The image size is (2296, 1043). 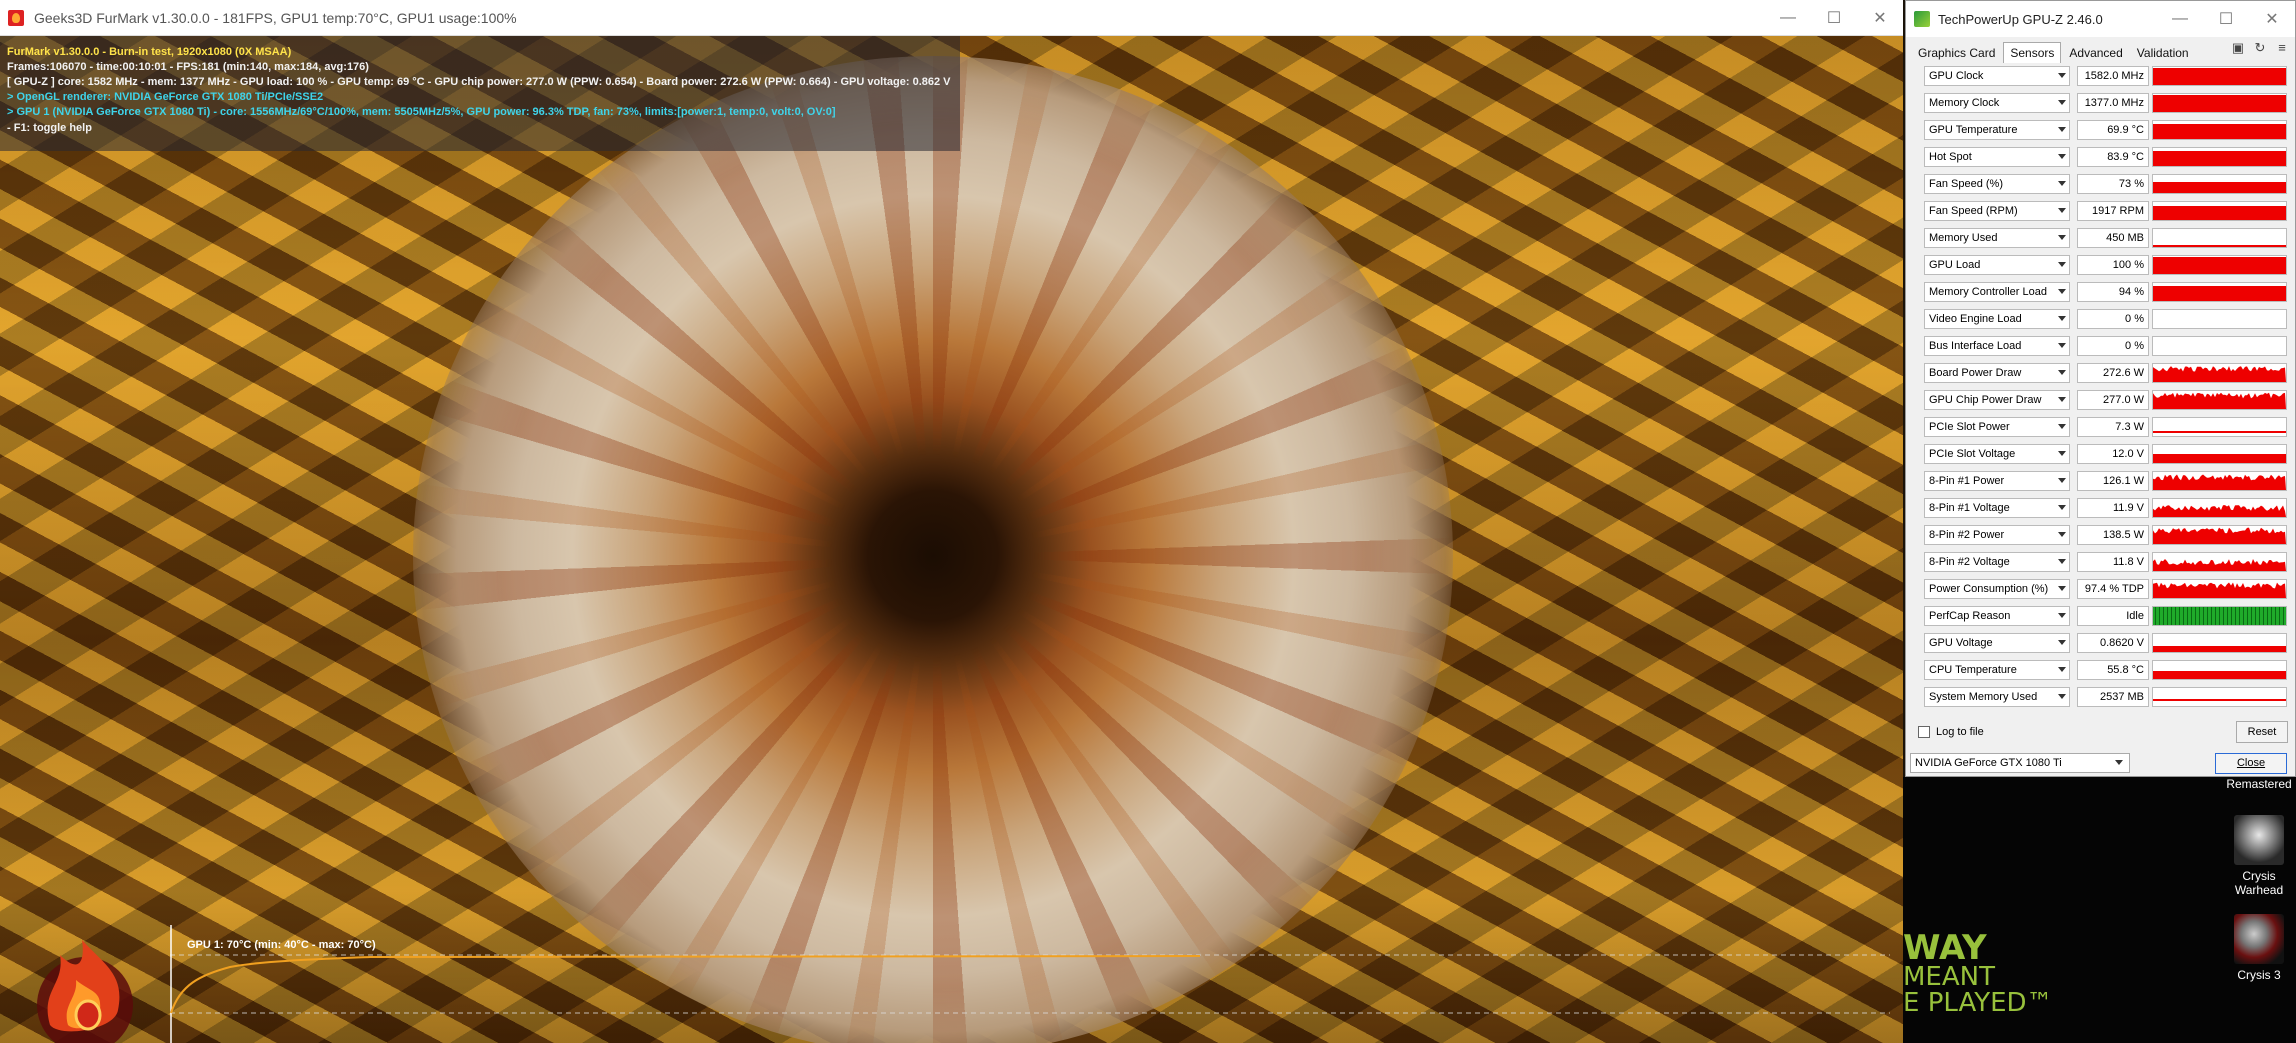 What do you see at coordinates (2032, 52) in the screenshot?
I see `tab-sensors: Sensors` at bounding box center [2032, 52].